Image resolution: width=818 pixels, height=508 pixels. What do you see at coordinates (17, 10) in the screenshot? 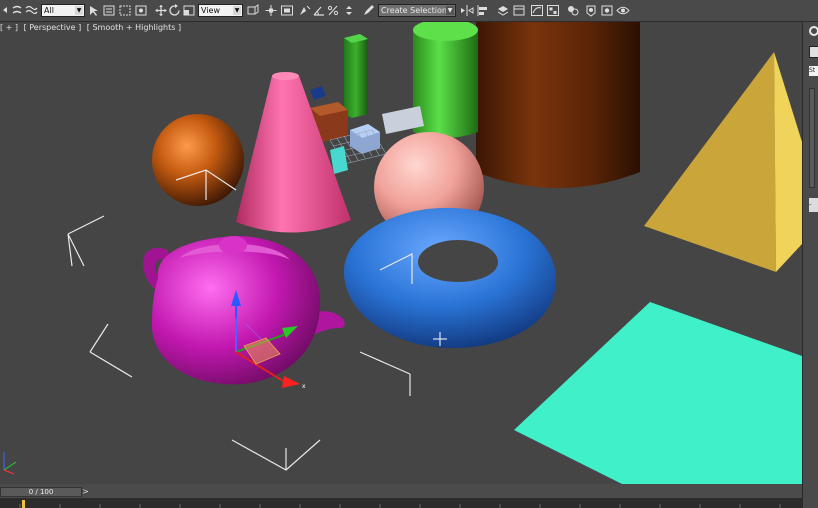
I see `redo-icon` at bounding box center [17, 10].